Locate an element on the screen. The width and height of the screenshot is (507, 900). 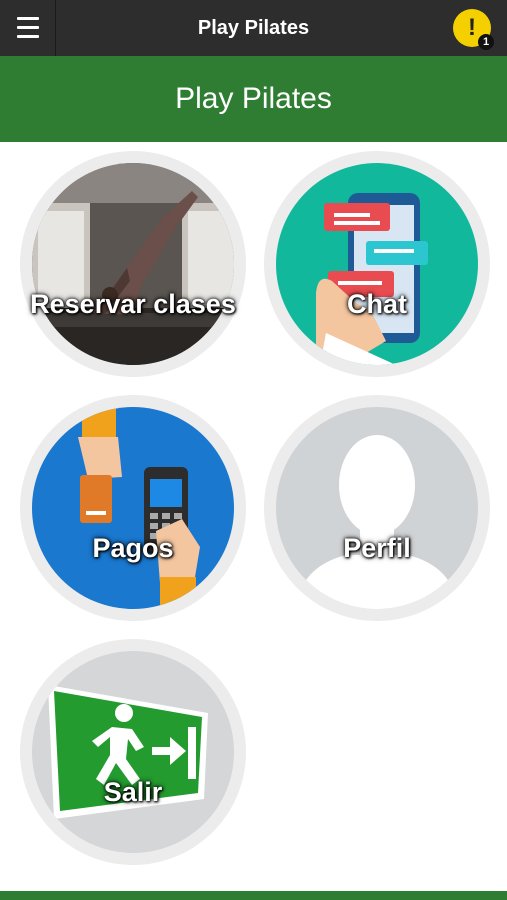
tile-reservar-clases: Reservar clases is located at coordinates (133, 264).